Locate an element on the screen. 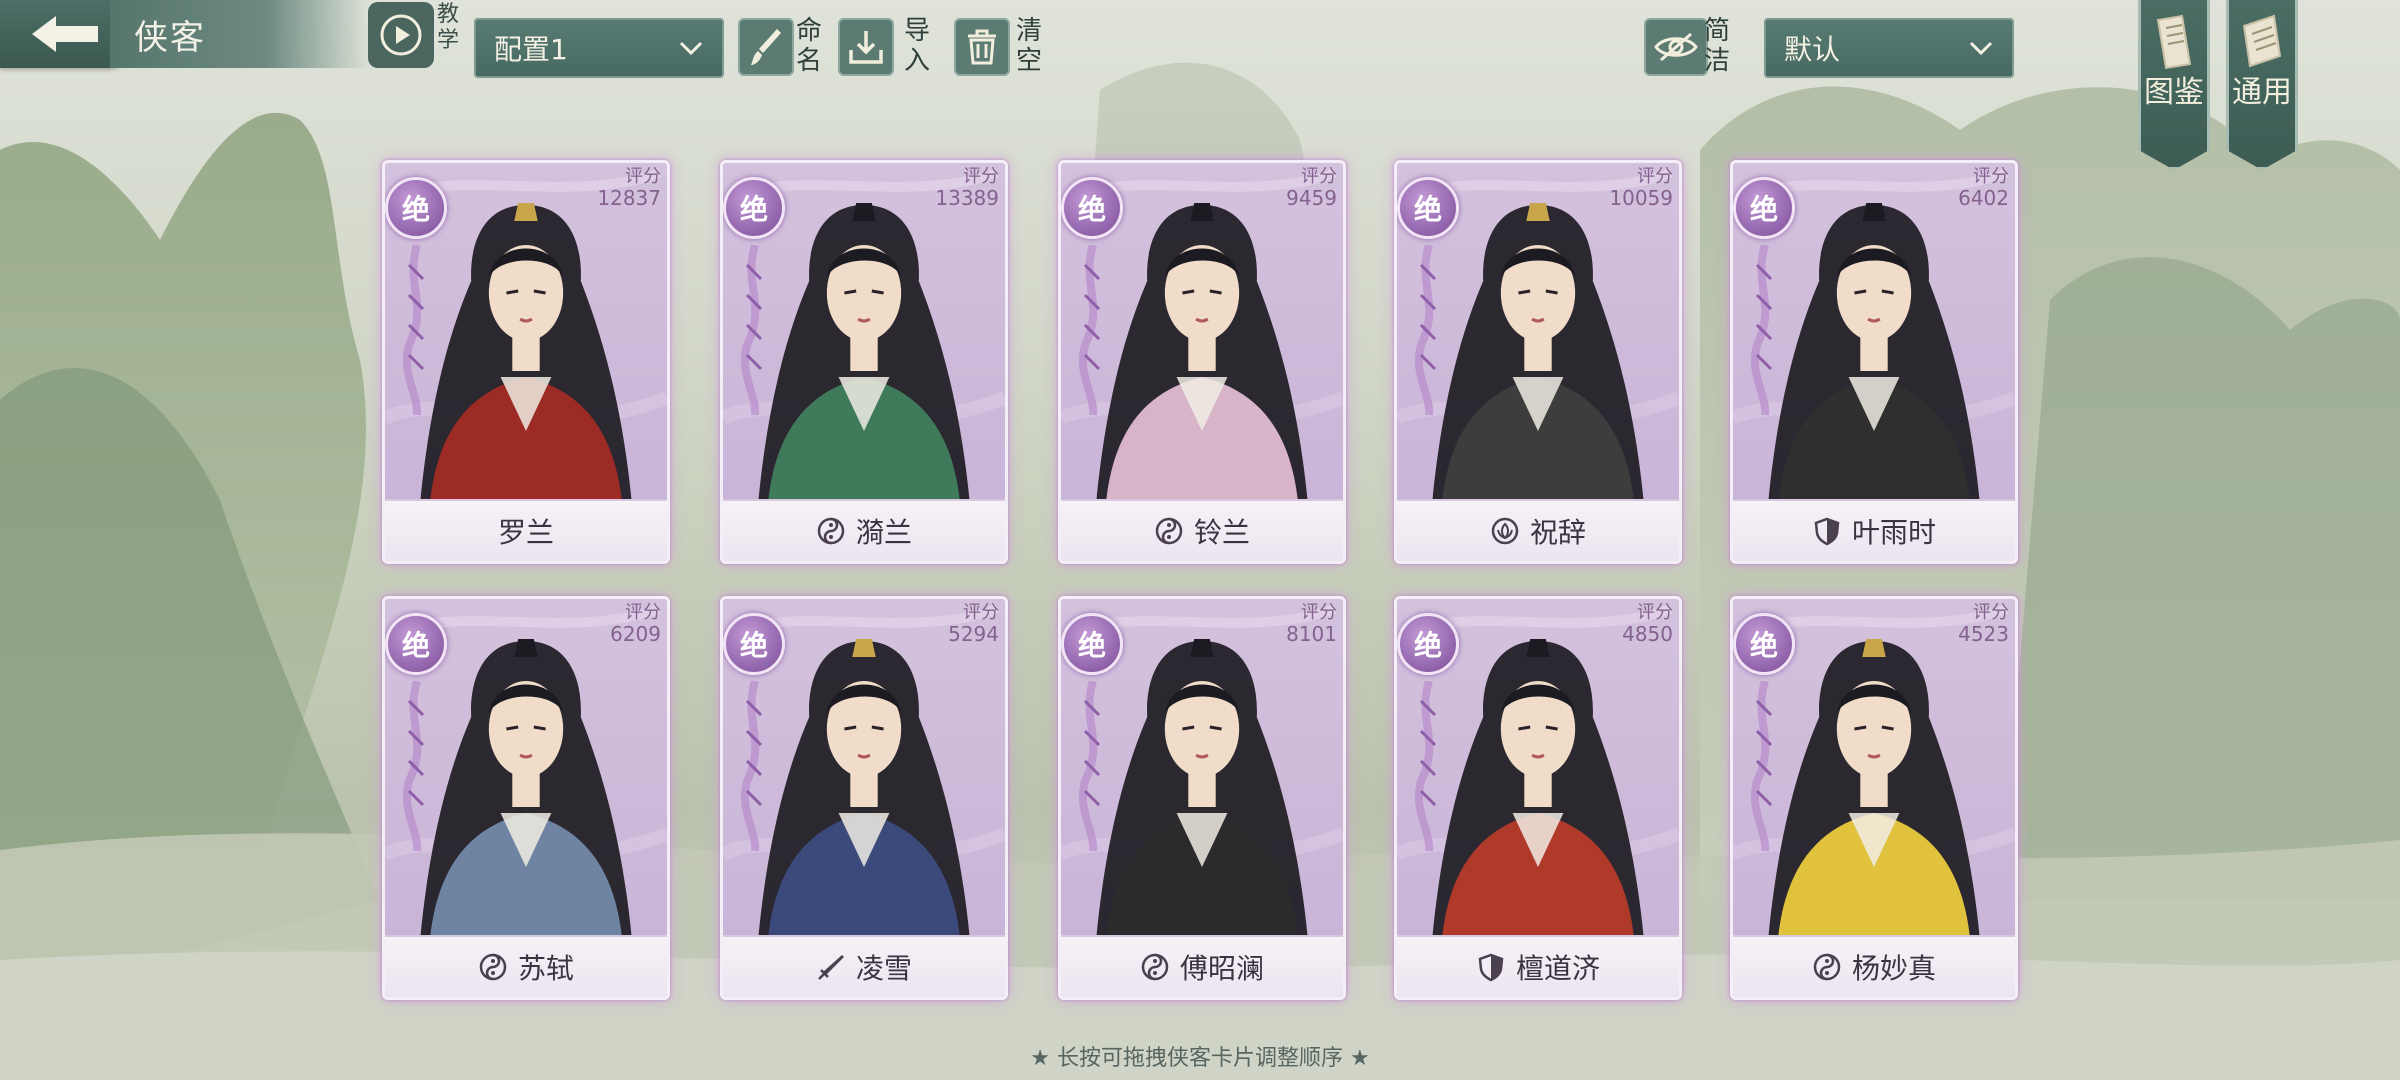 The image size is (2400, 1080). hero-name-bar: 凌雪 is located at coordinates (864, 966).